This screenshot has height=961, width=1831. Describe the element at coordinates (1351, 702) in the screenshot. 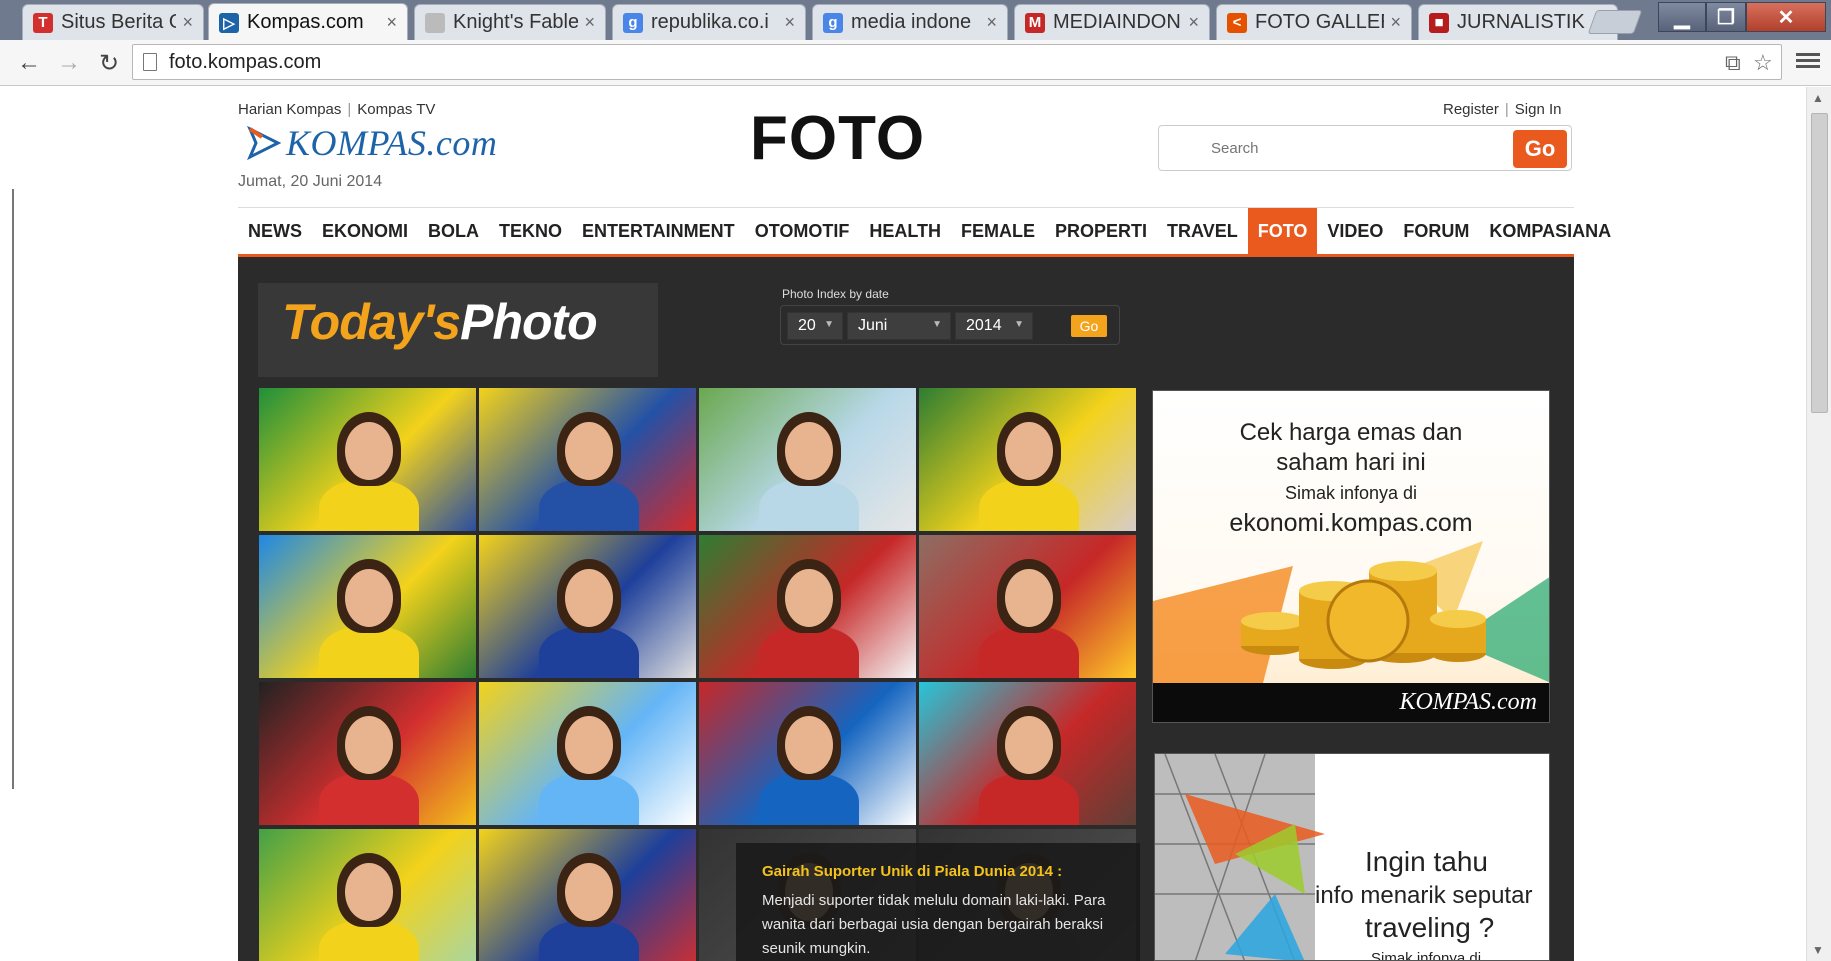

I see `gold-ad-brand-bar: KOMPAS.com` at that location.